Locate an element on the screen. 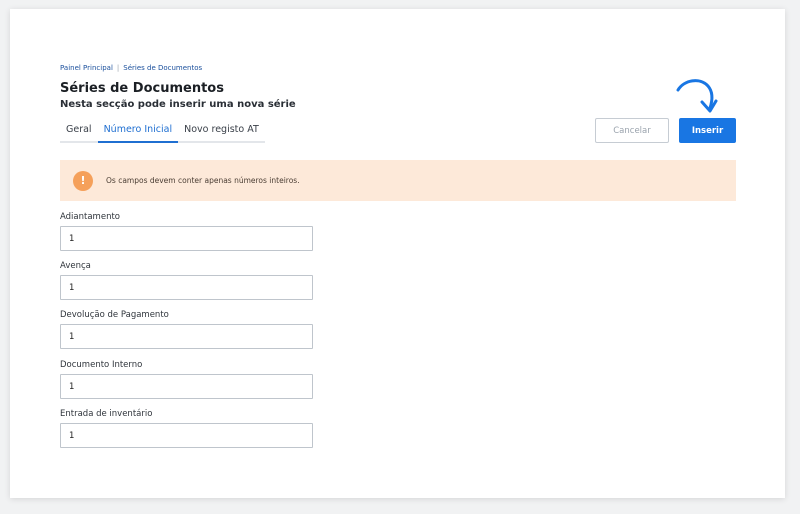 The image size is (800, 514). warning-icon: ! is located at coordinates (83, 180).